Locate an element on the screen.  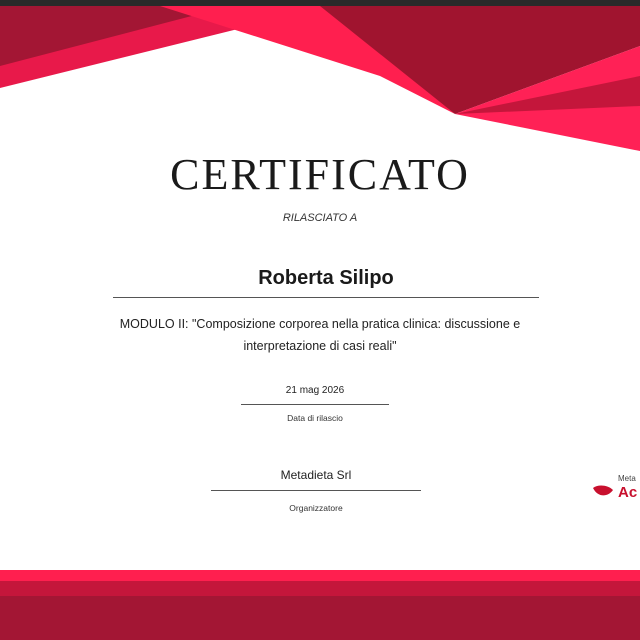
course-title-line-2: interpretazione di casi reali" is located at coordinates (320, 346).